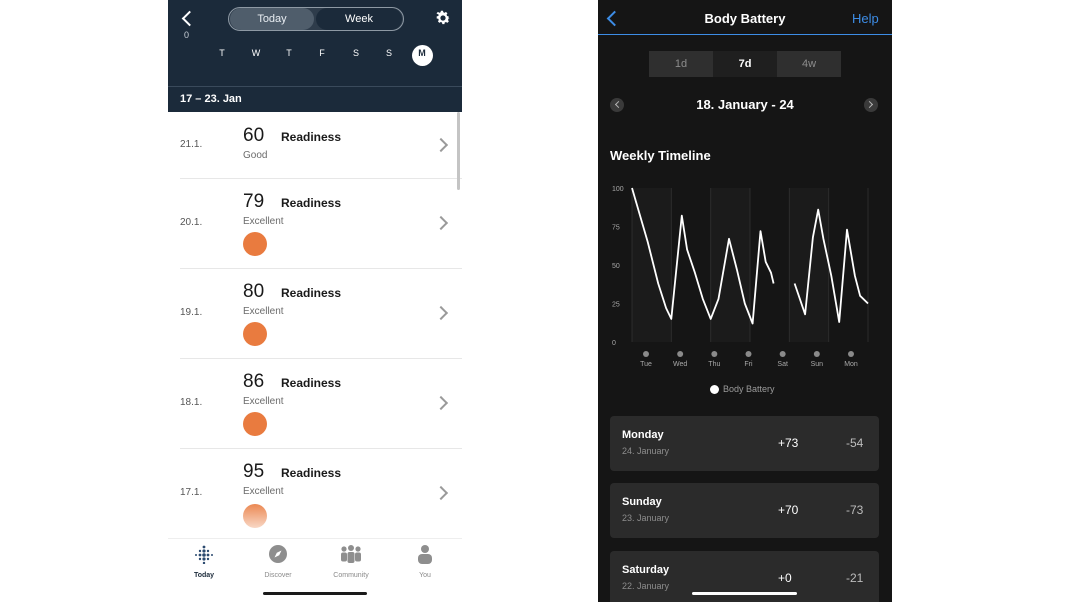 The height and width of the screenshot is (602, 1070). Describe the element at coordinates (321, 224) in the screenshot. I see `readiness-row: 20.1. 79 Readiness Excellent` at that location.